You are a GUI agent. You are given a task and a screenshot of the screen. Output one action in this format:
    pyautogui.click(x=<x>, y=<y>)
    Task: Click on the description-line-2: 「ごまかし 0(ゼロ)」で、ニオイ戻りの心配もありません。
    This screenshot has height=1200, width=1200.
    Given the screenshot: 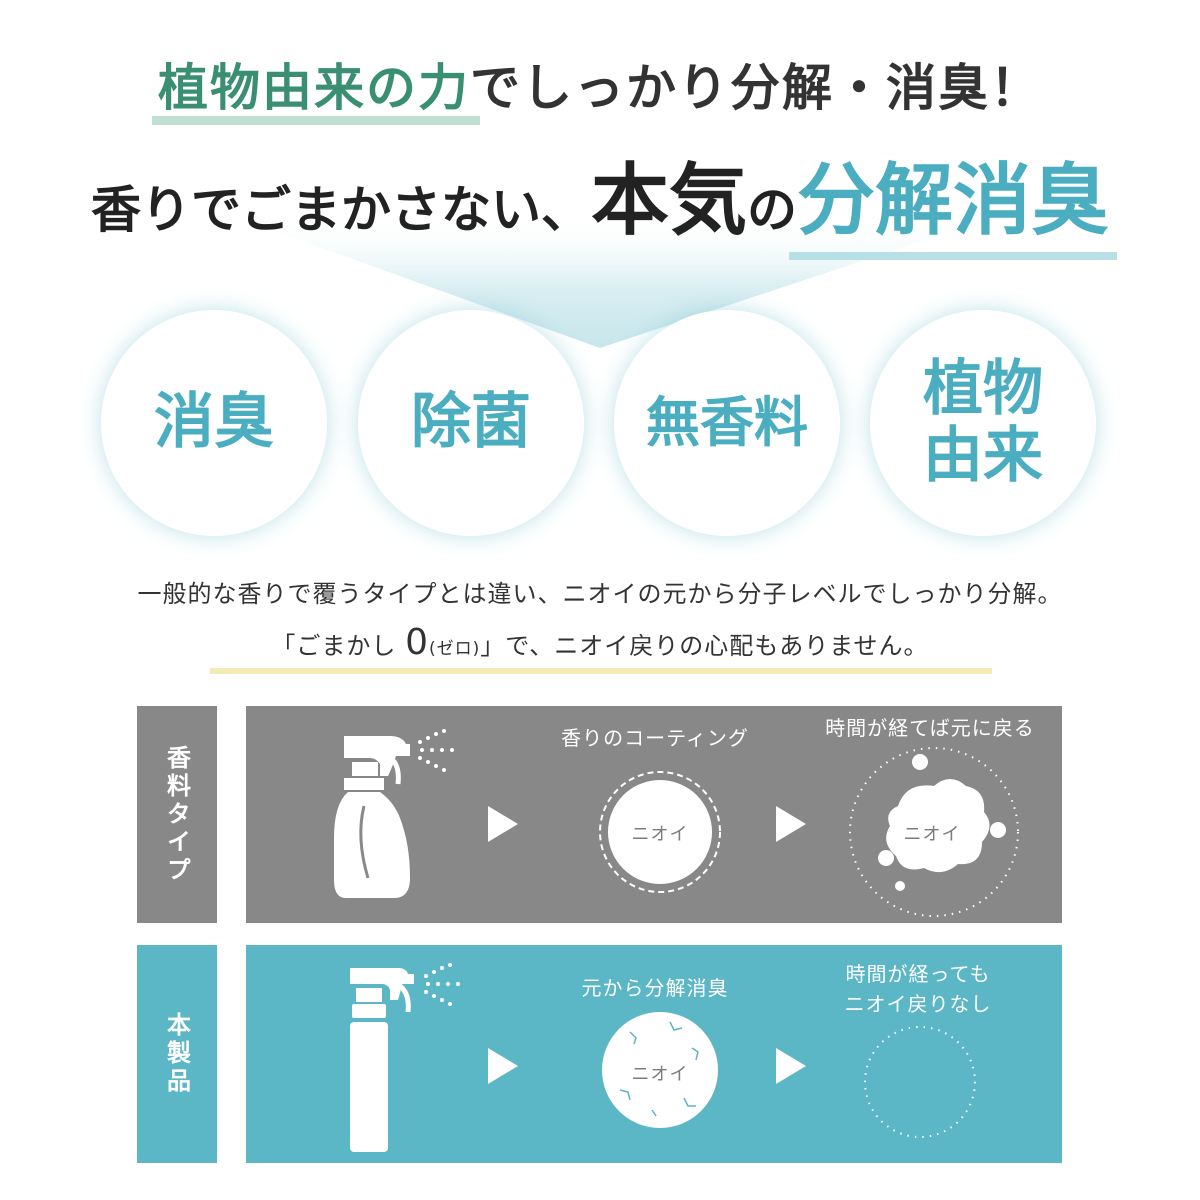 What is the action you would take?
    pyautogui.click(x=600, y=642)
    